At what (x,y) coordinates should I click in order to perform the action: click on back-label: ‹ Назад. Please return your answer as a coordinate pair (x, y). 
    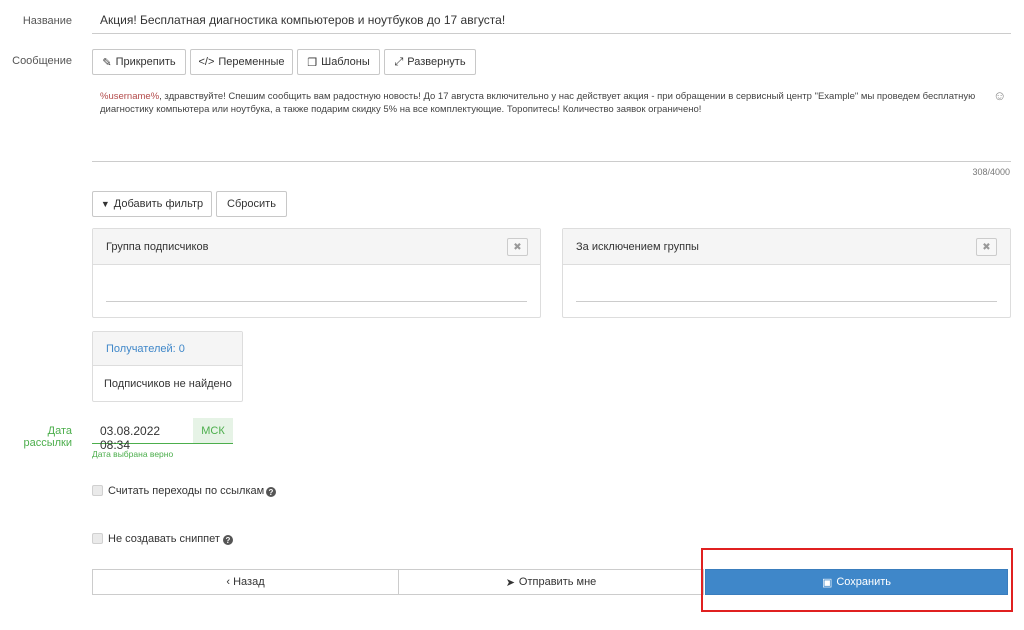
    Looking at the image, I should click on (245, 582).